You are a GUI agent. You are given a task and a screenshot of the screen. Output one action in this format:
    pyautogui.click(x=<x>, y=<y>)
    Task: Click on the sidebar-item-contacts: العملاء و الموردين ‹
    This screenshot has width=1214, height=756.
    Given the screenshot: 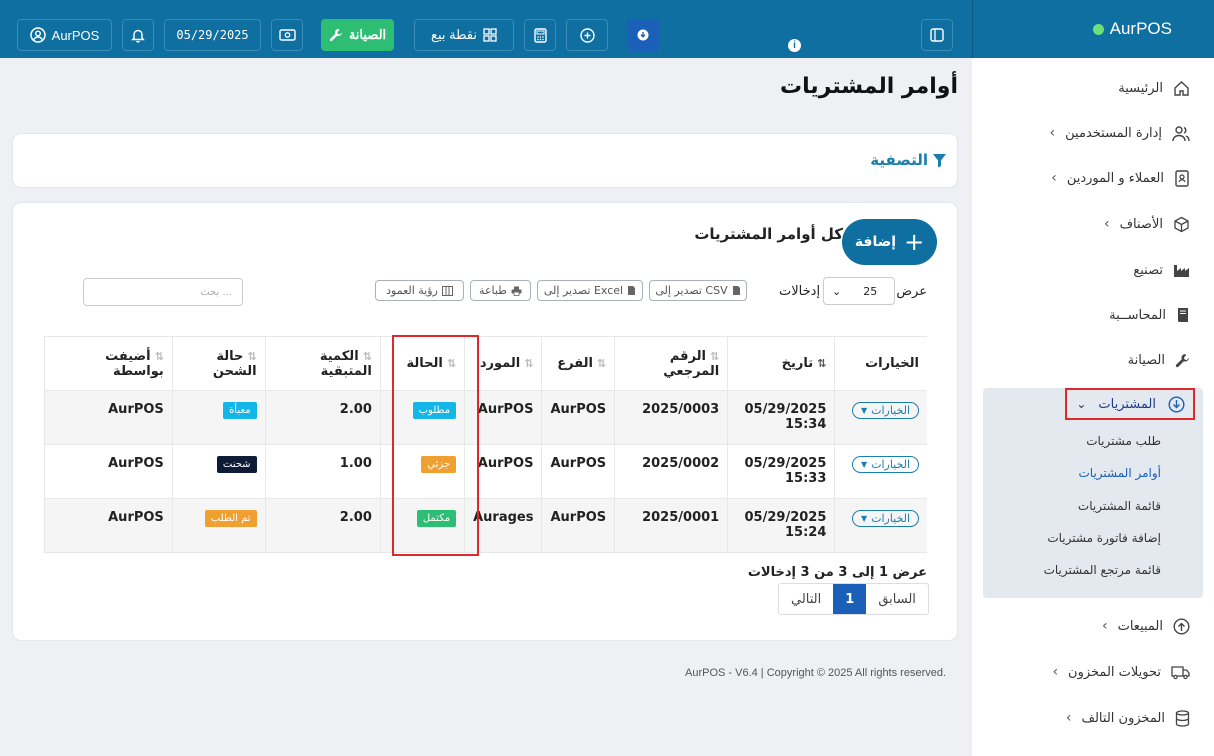 What is the action you would take?
    pyautogui.click(x=1120, y=178)
    